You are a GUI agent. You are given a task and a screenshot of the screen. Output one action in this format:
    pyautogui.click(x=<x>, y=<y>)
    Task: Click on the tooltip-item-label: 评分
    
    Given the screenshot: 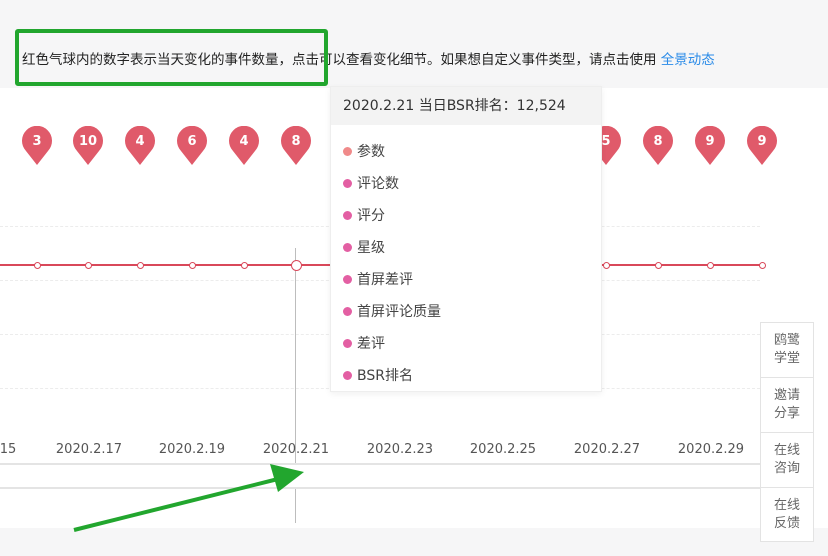 What is the action you would take?
    pyautogui.click(x=371, y=216)
    